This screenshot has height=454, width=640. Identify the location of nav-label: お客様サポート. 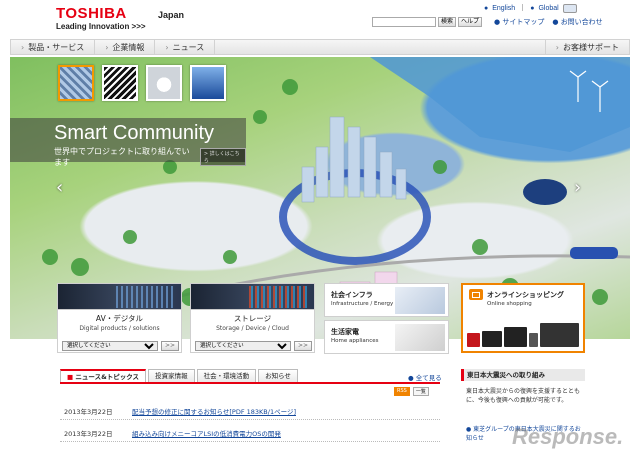
(591, 47).